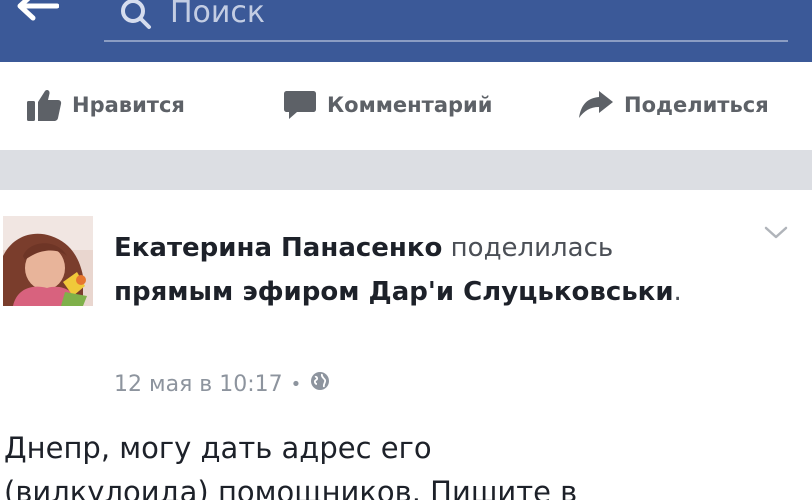 The image size is (812, 500). Describe the element at coordinates (48, 261) in the screenshot. I see `avatar` at that location.